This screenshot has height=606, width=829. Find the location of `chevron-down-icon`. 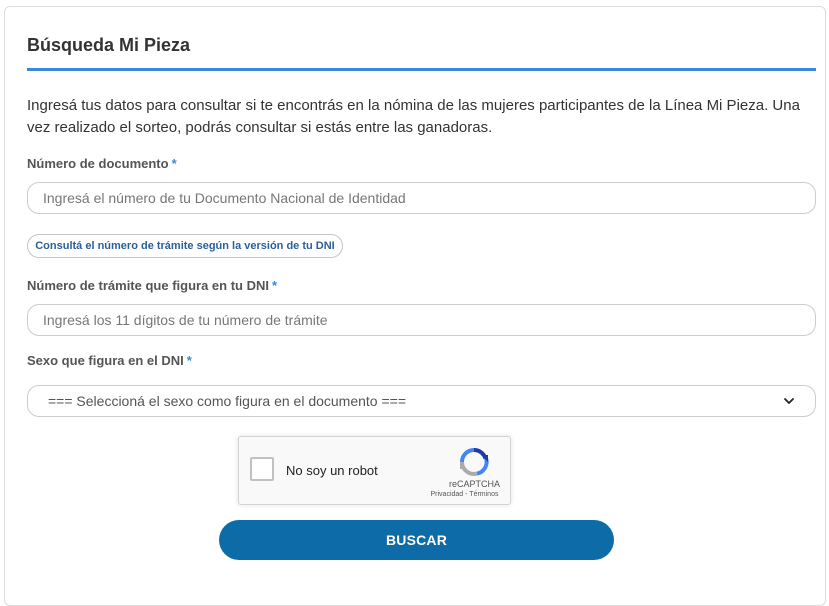

chevron-down-icon is located at coordinates (789, 401).